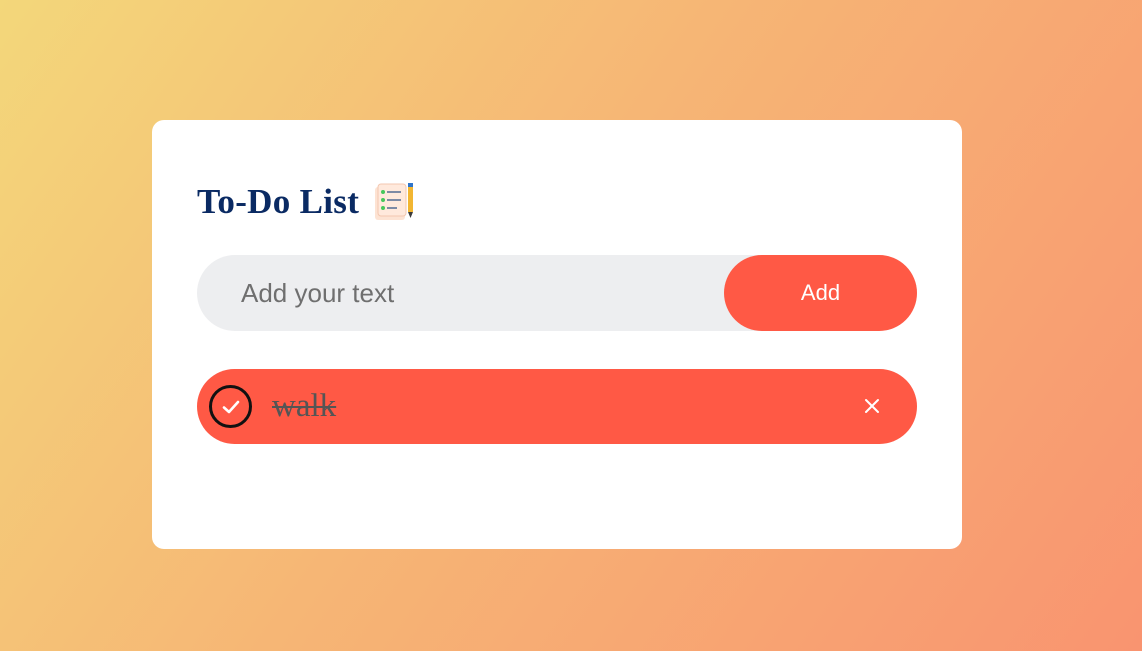 Image resolution: width=1142 pixels, height=651 pixels. I want to click on task-item: walk, so click(557, 406).